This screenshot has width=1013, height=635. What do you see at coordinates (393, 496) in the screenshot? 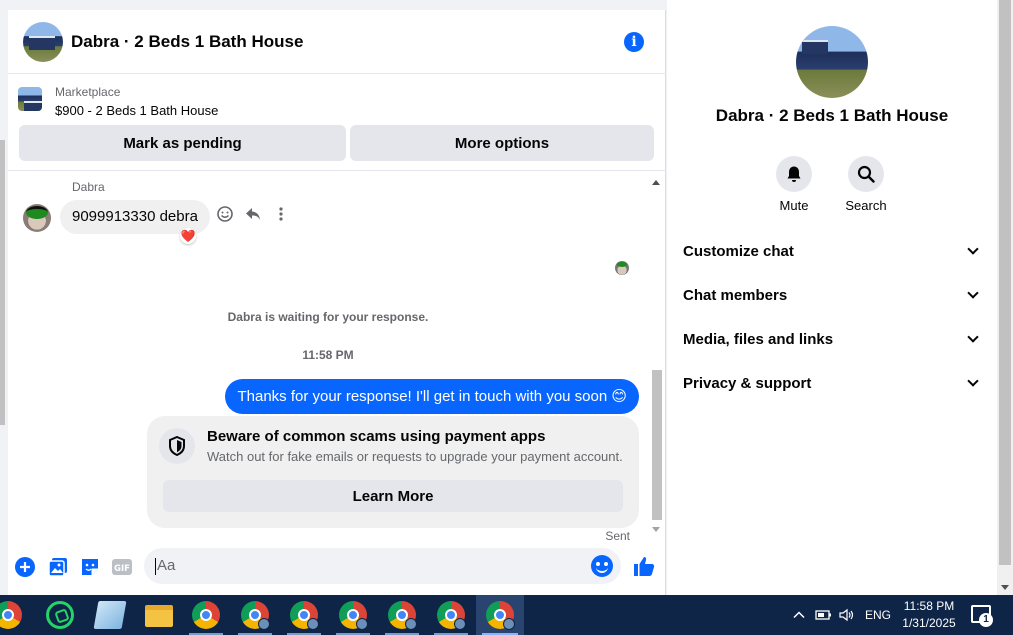
I see `learn-more-button: Learn More` at bounding box center [393, 496].